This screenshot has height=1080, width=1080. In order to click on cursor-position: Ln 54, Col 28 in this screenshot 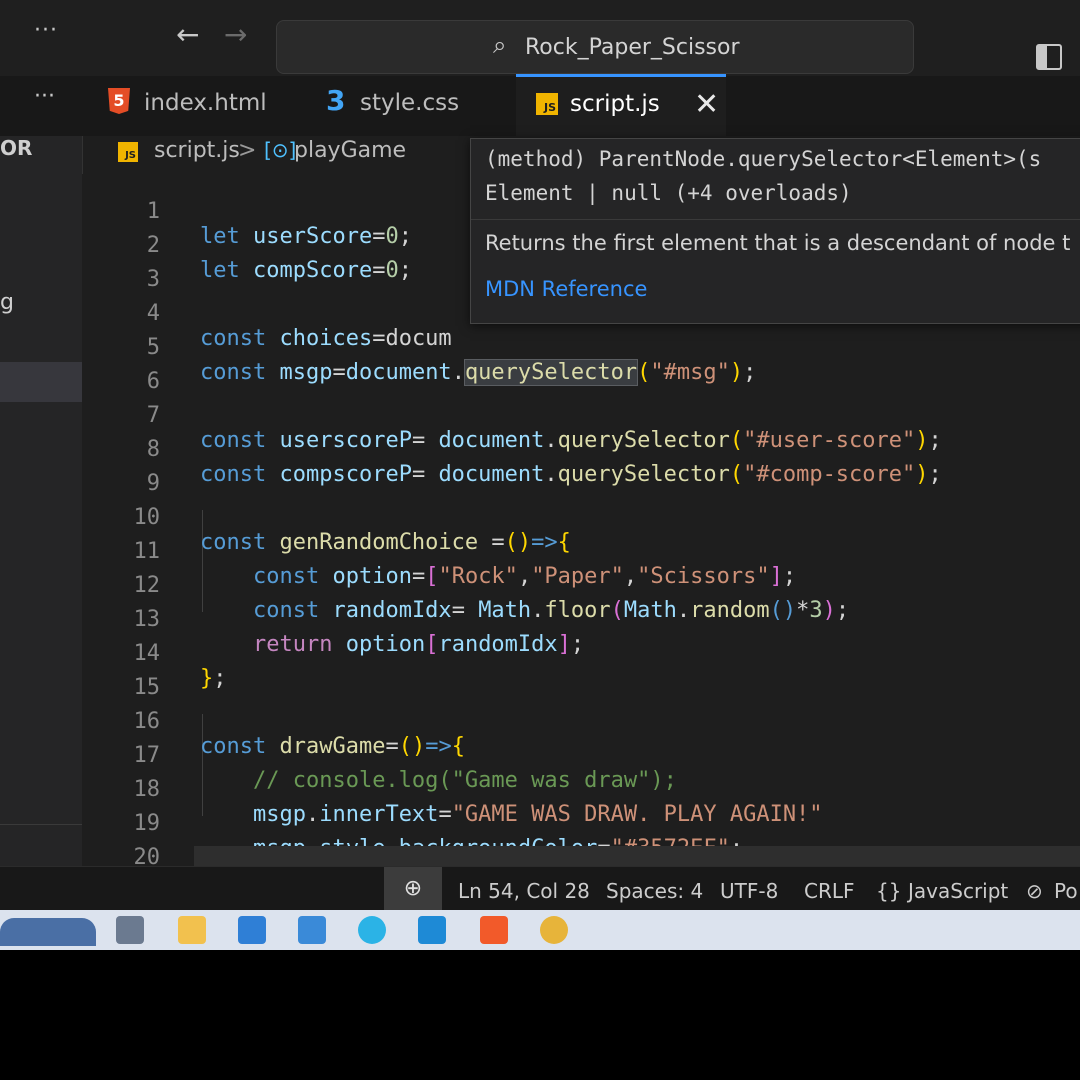, I will do `click(524, 891)`.